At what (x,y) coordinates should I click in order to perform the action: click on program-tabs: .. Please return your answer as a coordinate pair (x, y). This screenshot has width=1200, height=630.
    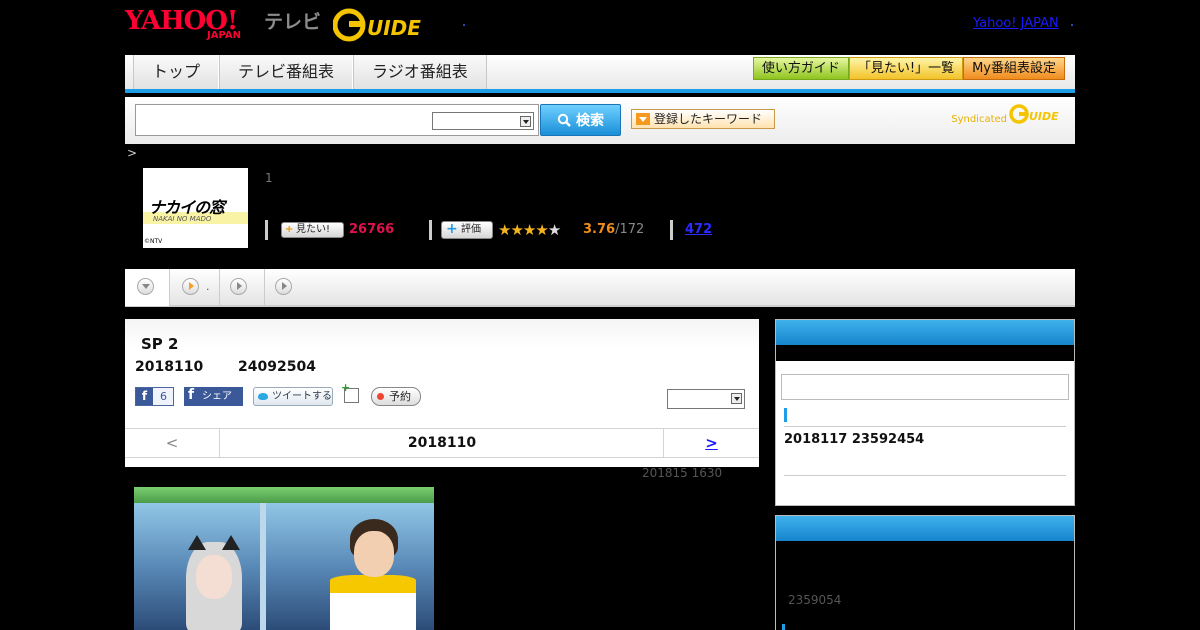
    Looking at the image, I should click on (600, 288).